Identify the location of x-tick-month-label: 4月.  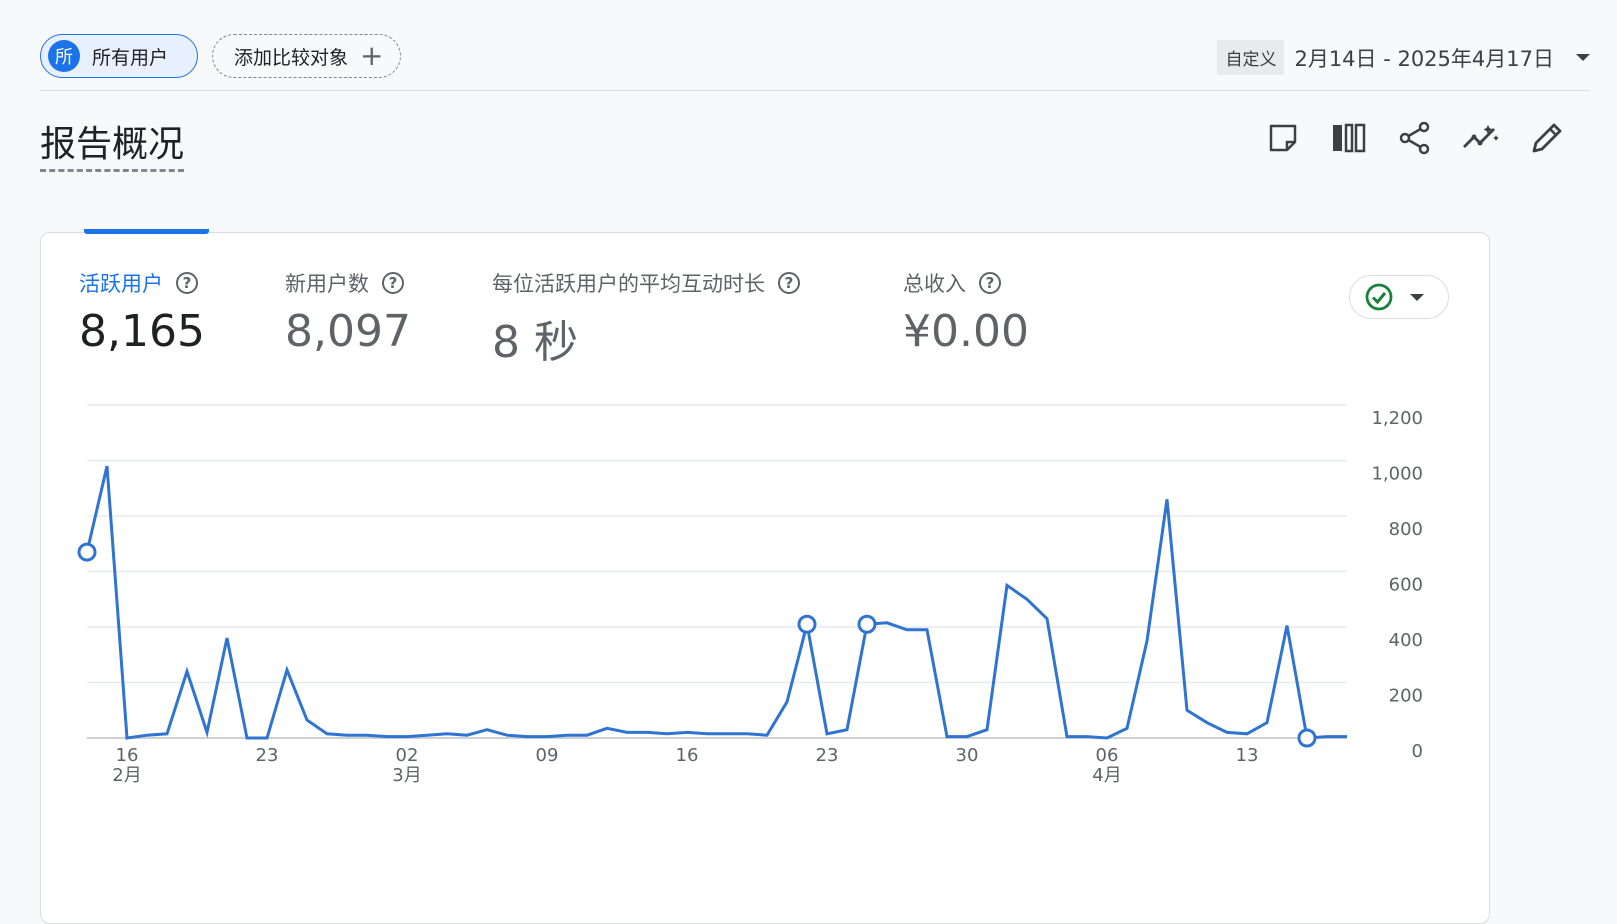
(1106, 775).